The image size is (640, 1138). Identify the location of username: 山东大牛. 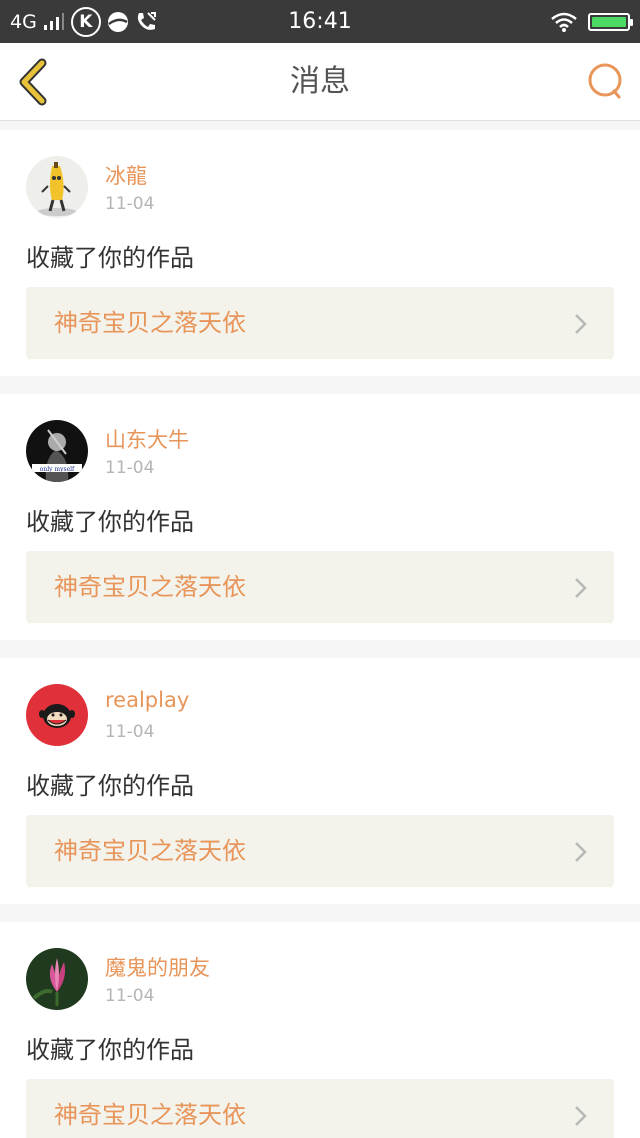
(147, 439).